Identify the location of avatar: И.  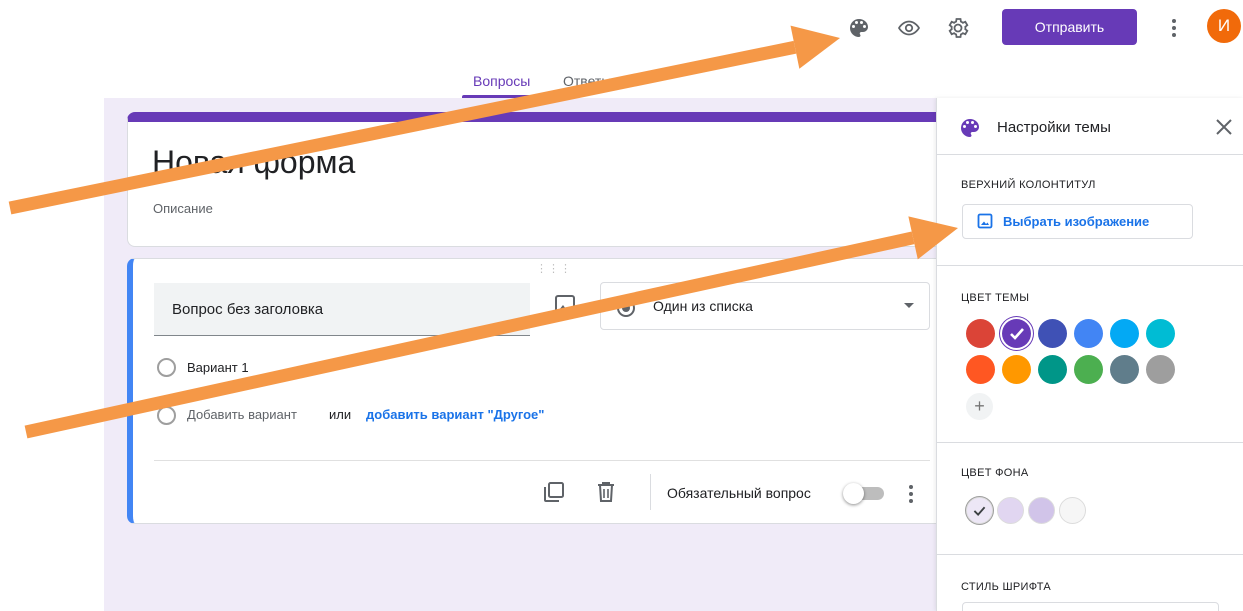
(1224, 26).